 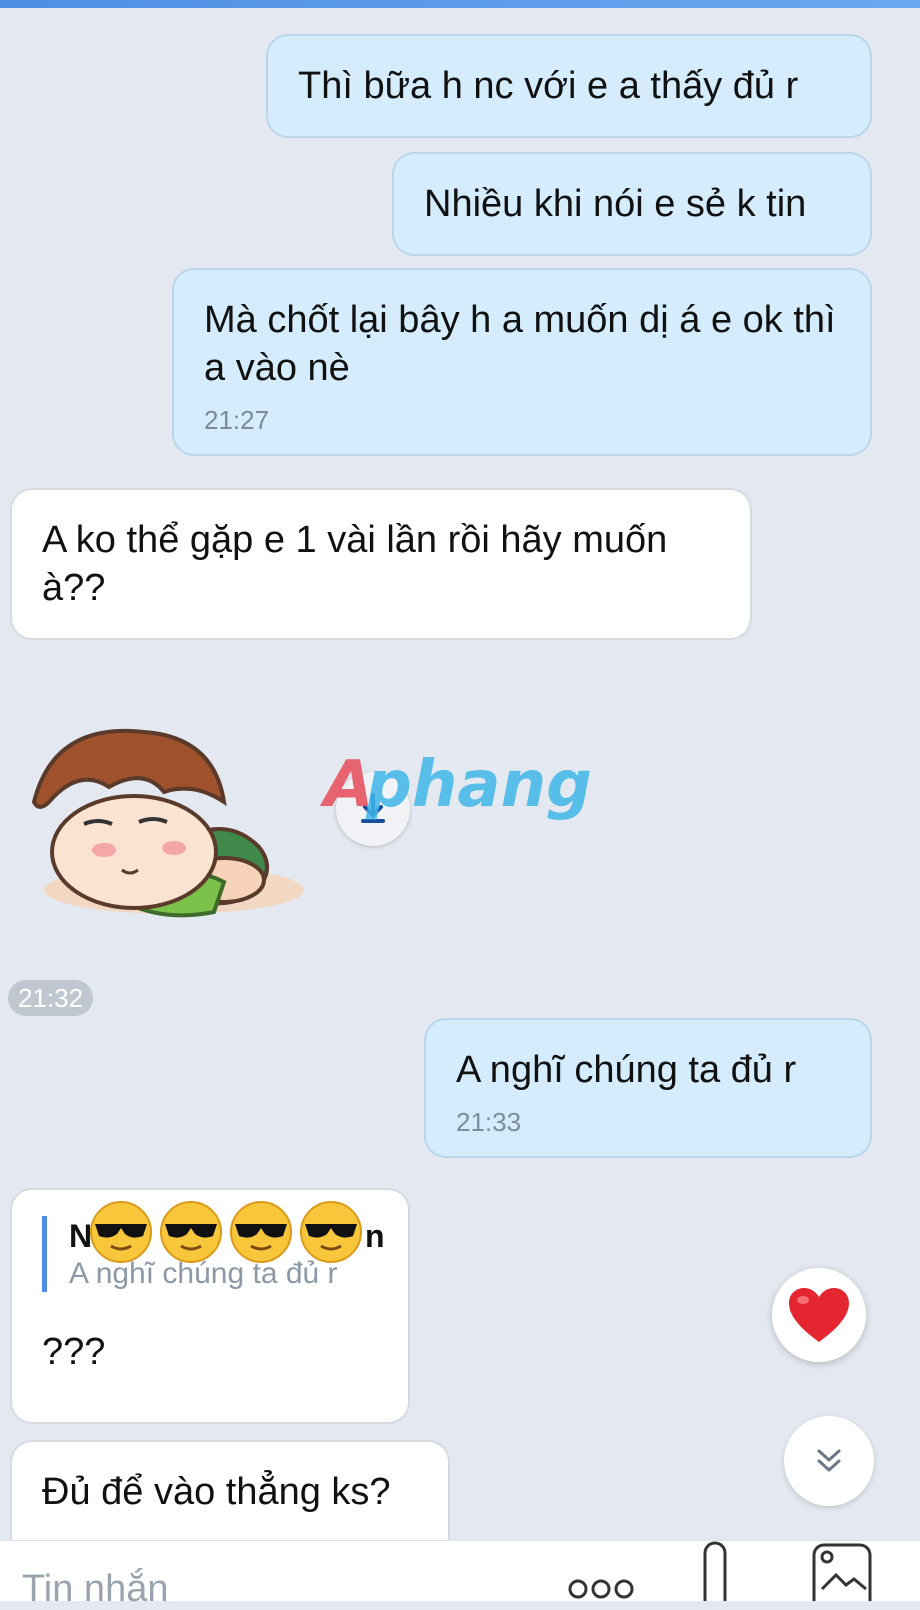 I want to click on message-text: A nghĩ chúng ta đủ r, so click(x=626, y=1070).